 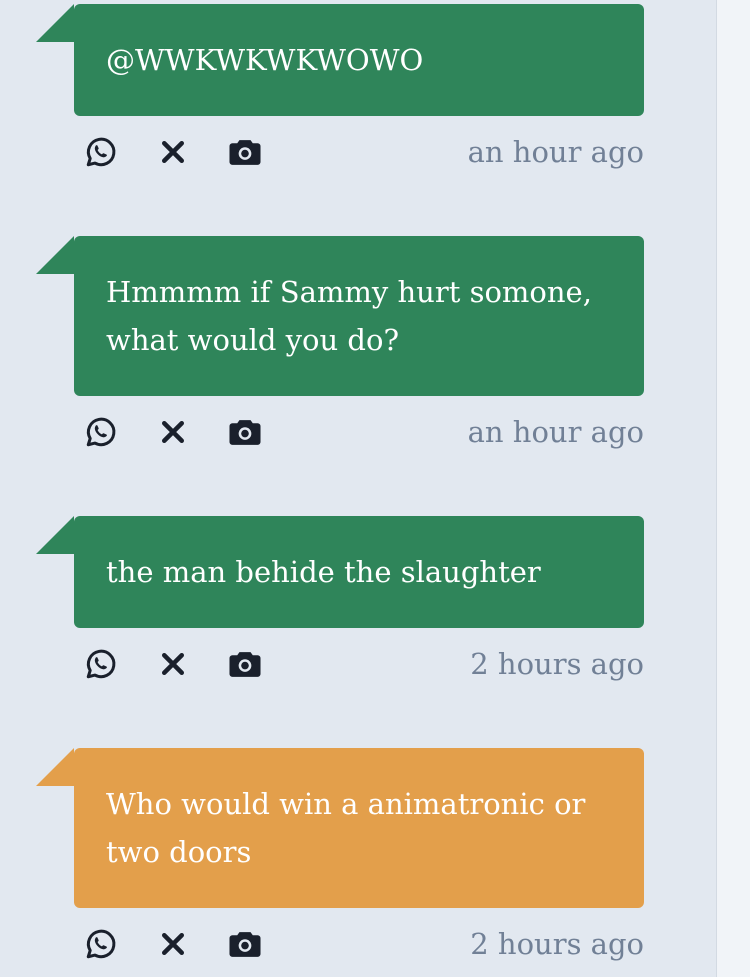 I want to click on message-text-line: two doors, so click(x=179, y=852).